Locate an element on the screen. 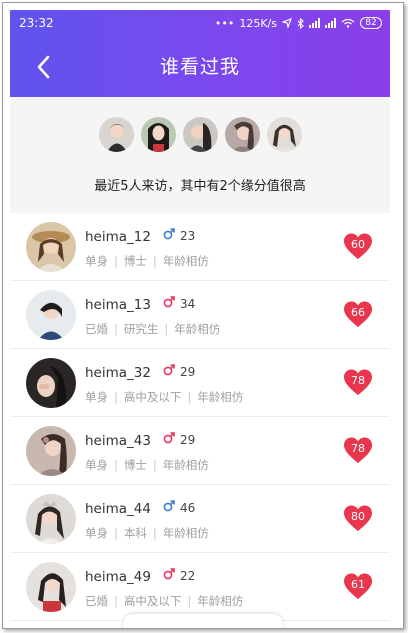 The height and width of the screenshot is (633, 408). fate-score: 60 is located at coordinates (358, 244).